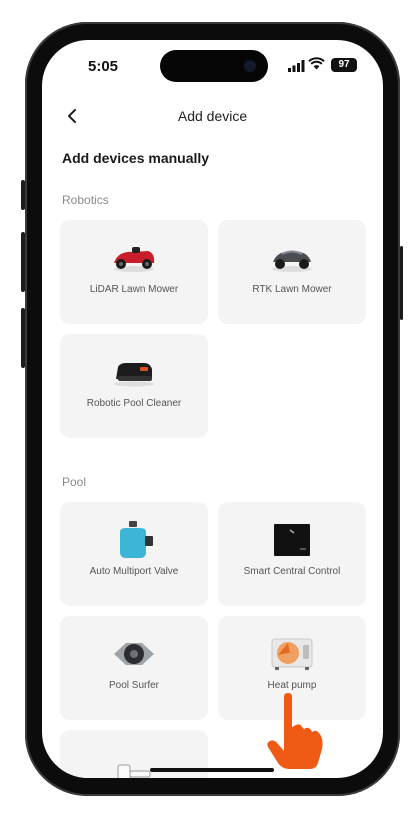  What do you see at coordinates (134, 258) in the screenshot?
I see `lidar-mower-icon` at bounding box center [134, 258].